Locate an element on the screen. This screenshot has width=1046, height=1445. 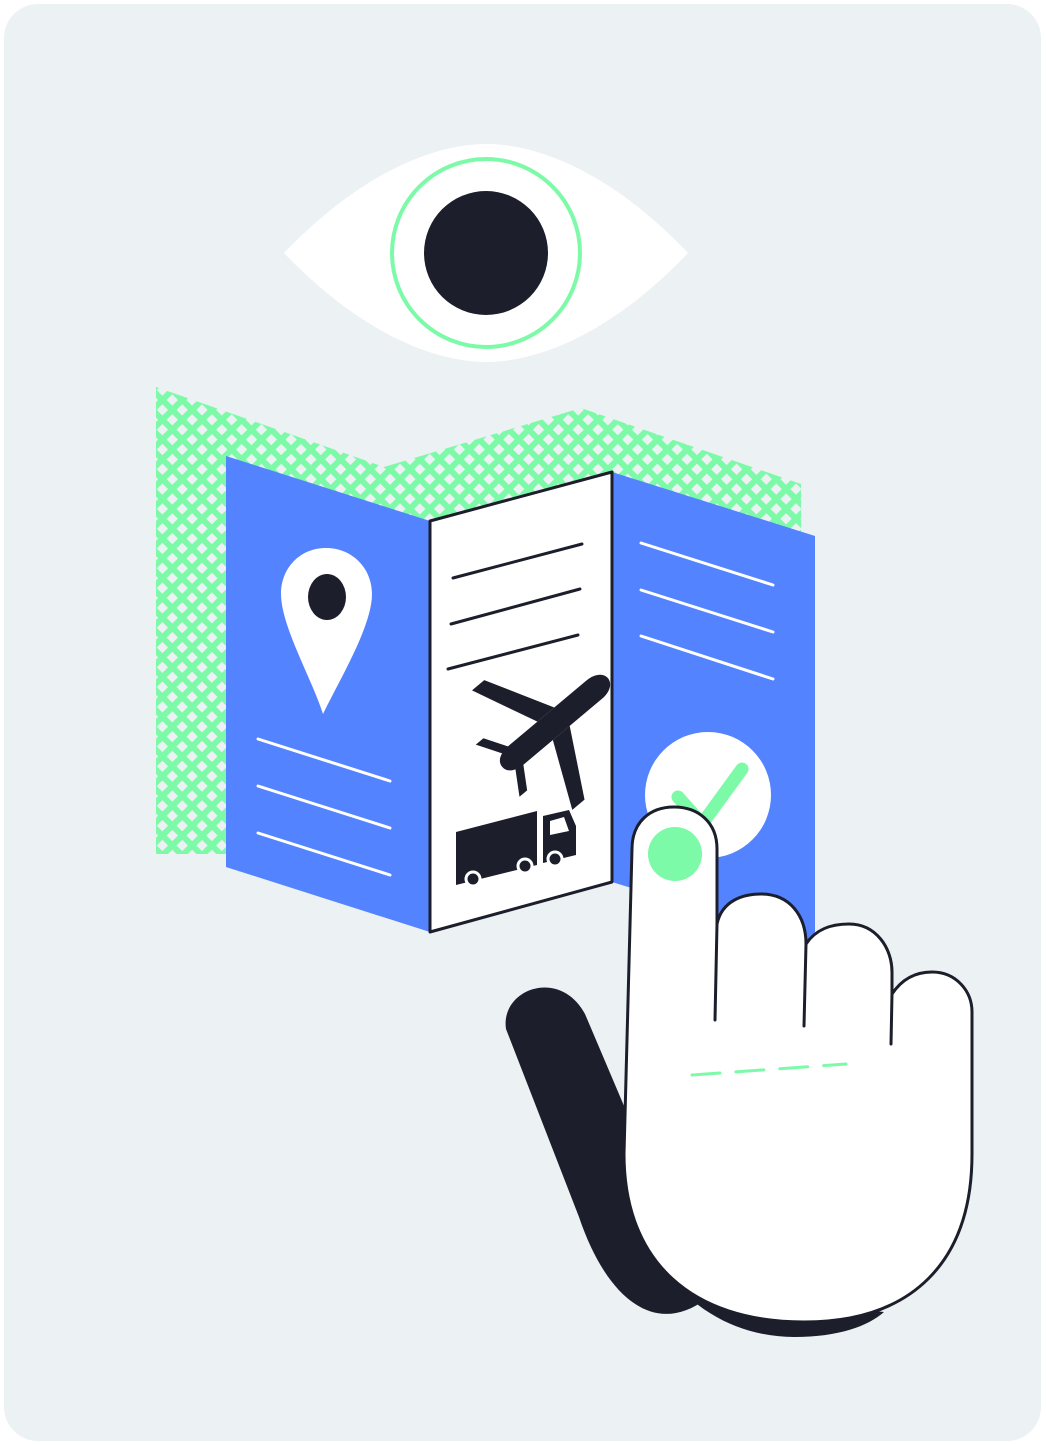
fingertip-dot is located at coordinates (675, 854).